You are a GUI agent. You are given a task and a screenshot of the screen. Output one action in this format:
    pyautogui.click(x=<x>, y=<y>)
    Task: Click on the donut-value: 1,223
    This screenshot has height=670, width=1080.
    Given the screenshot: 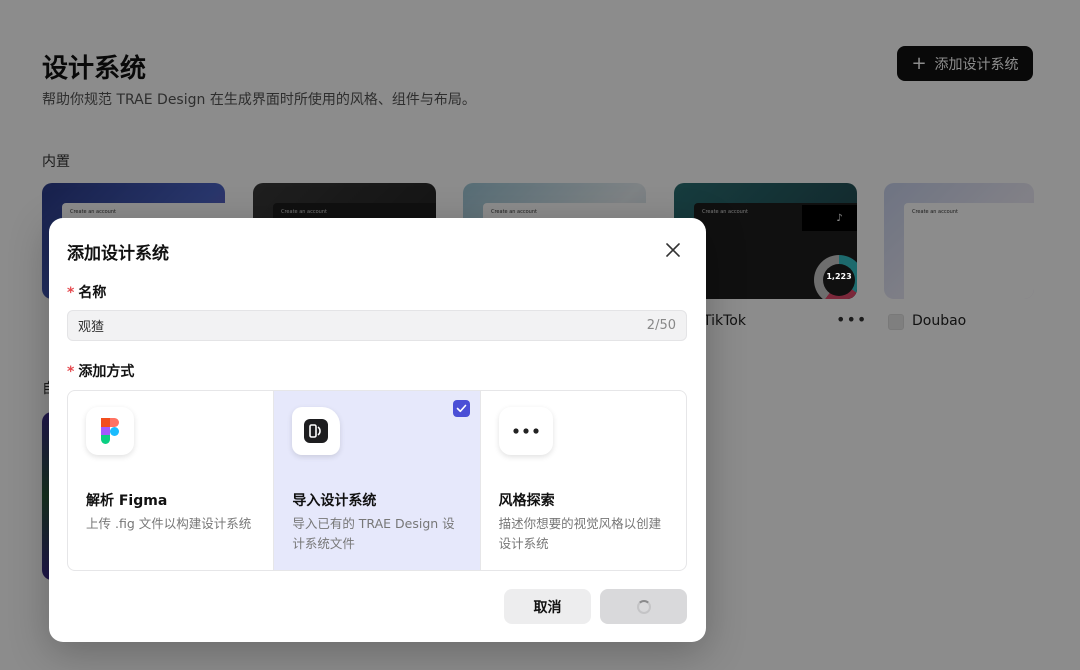 What is the action you would take?
    pyautogui.click(x=839, y=276)
    